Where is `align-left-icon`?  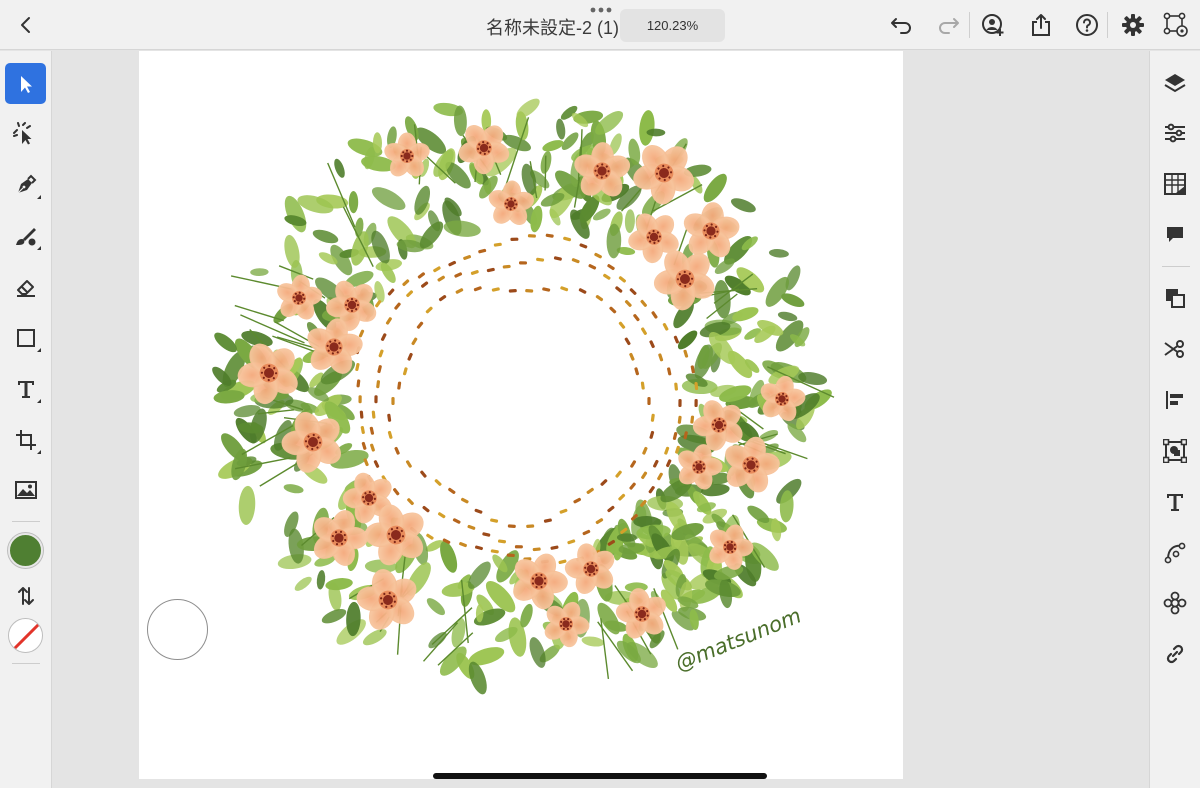 align-left-icon is located at coordinates (1174, 400).